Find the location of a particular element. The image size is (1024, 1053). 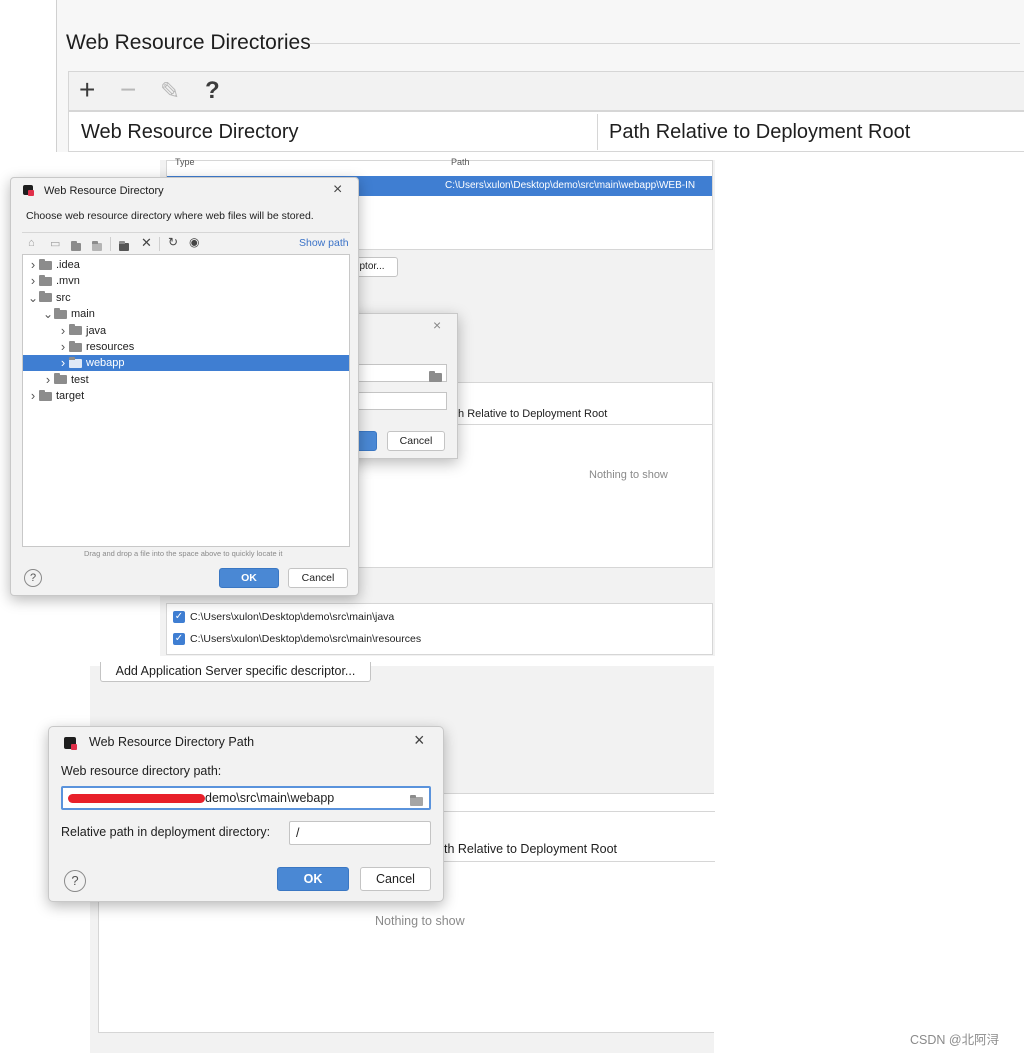

delete-icon: ✕ is located at coordinates (146, 243).